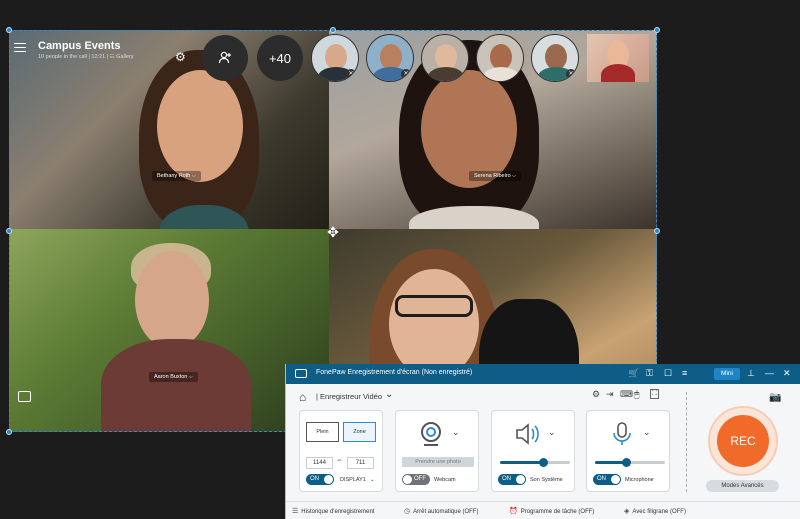 The height and width of the screenshot is (519, 800). I want to click on schedule-link: ⏰ Programme de tâche (OFF), so click(551, 511).